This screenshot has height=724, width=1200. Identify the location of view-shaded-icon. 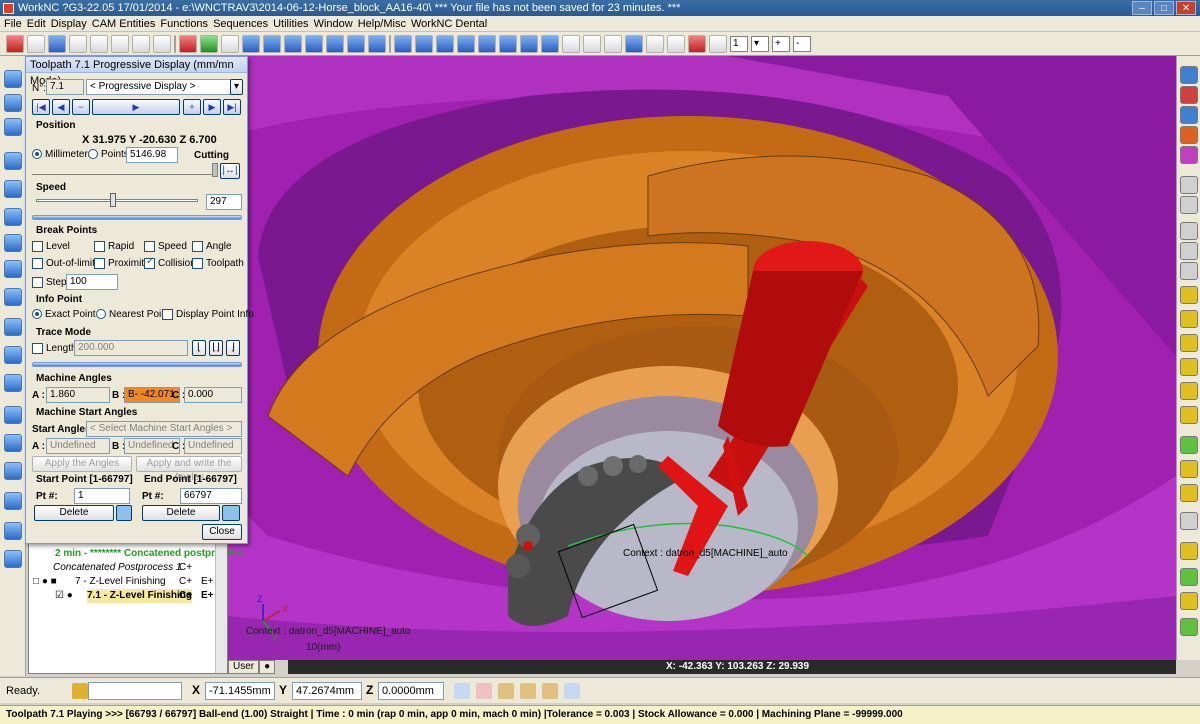
(314, 43).